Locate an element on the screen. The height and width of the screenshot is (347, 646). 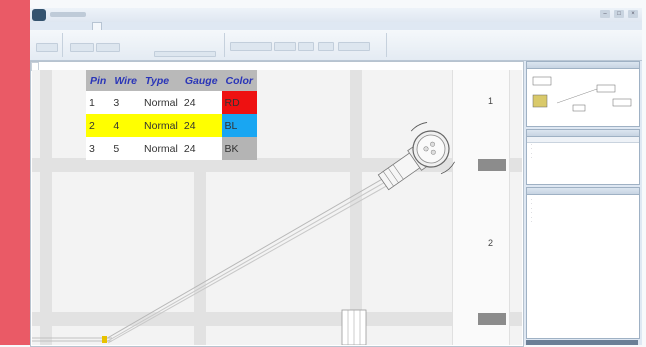
window-controls: – □ × is located at coordinates (619, 14).